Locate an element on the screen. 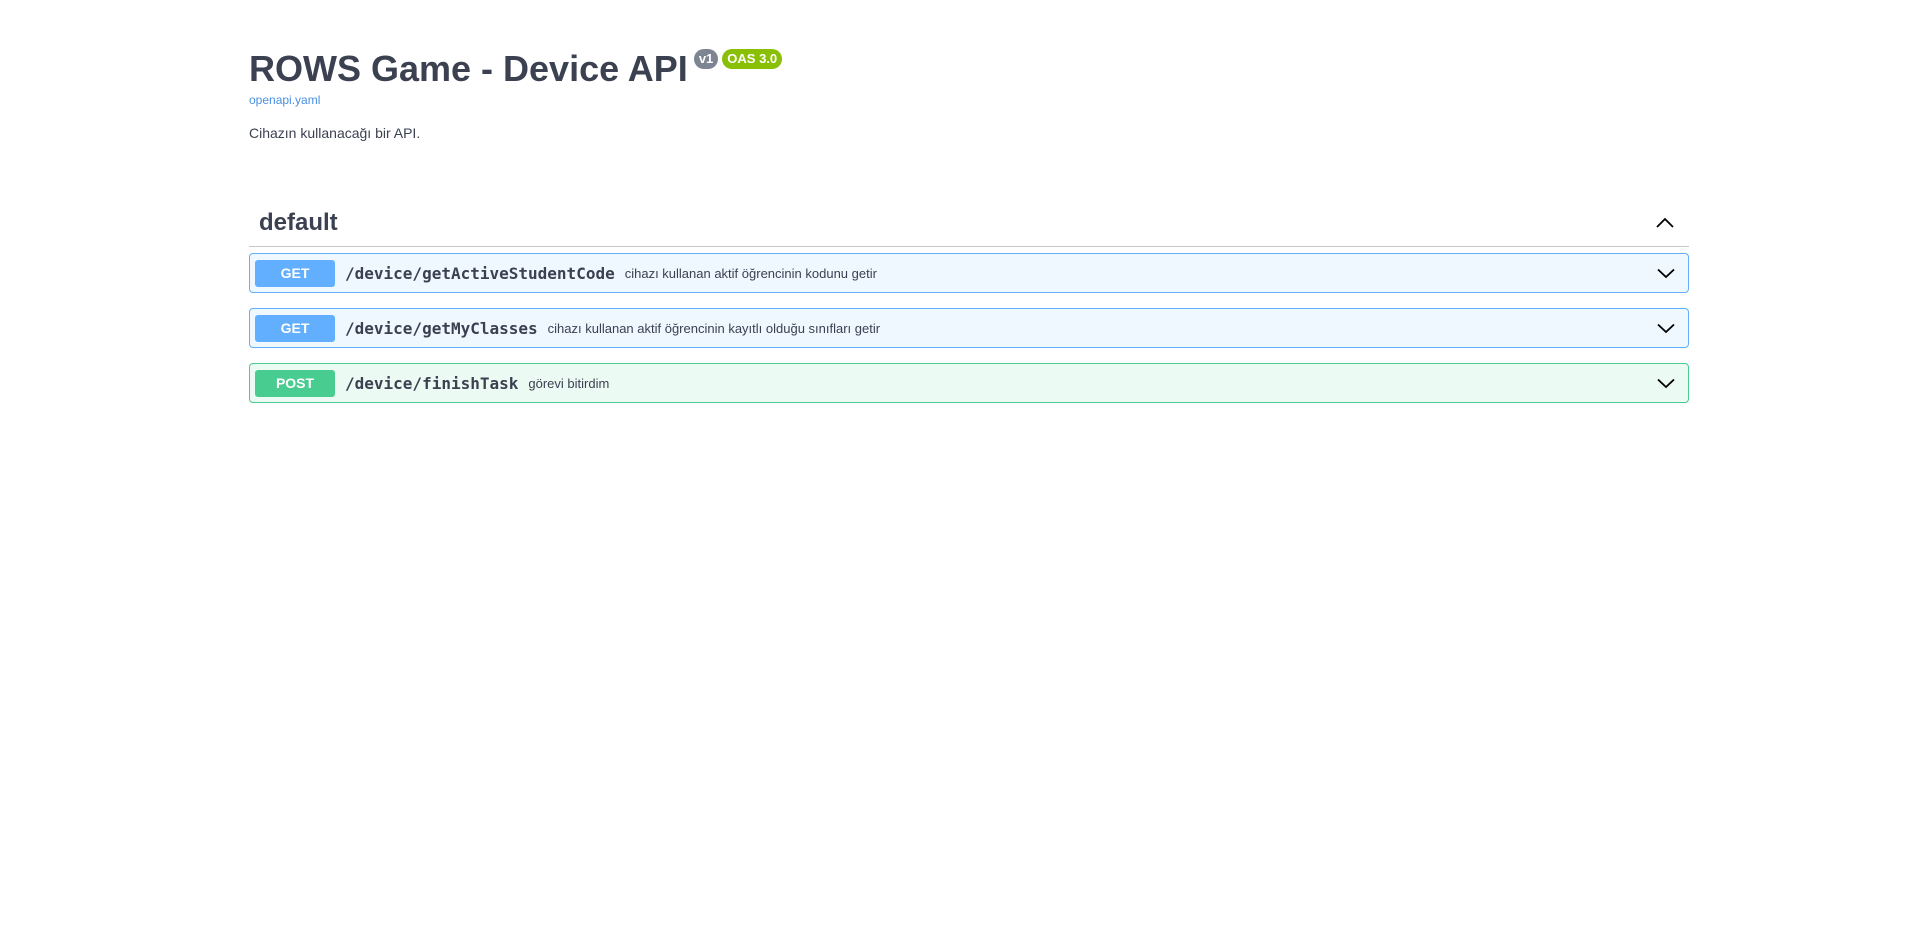 Image resolution: width=1915 pixels, height=951 pixels. operation-post-finish-task: POST /device/finishTask görevi bitirdim is located at coordinates (969, 383).